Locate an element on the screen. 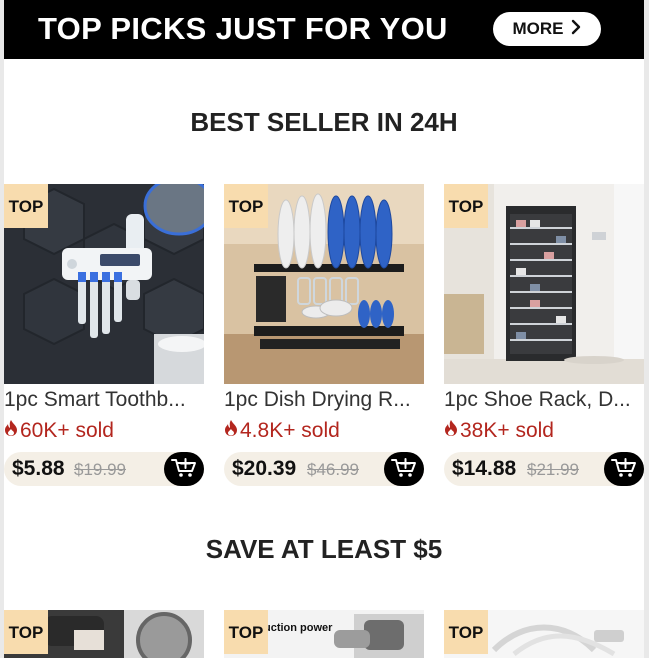 This screenshot has height=658, width=649. original-price: $19.99 is located at coordinates (100, 469).